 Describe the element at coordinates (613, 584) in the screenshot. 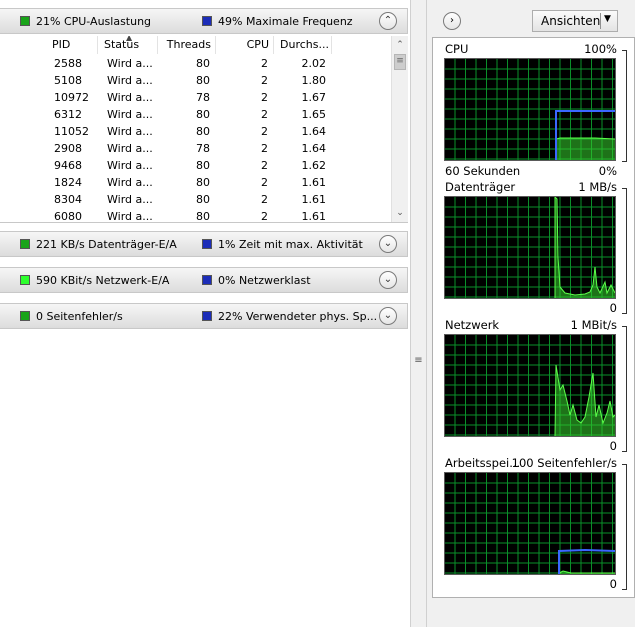

I see `memory-graph-min: 0` at that location.